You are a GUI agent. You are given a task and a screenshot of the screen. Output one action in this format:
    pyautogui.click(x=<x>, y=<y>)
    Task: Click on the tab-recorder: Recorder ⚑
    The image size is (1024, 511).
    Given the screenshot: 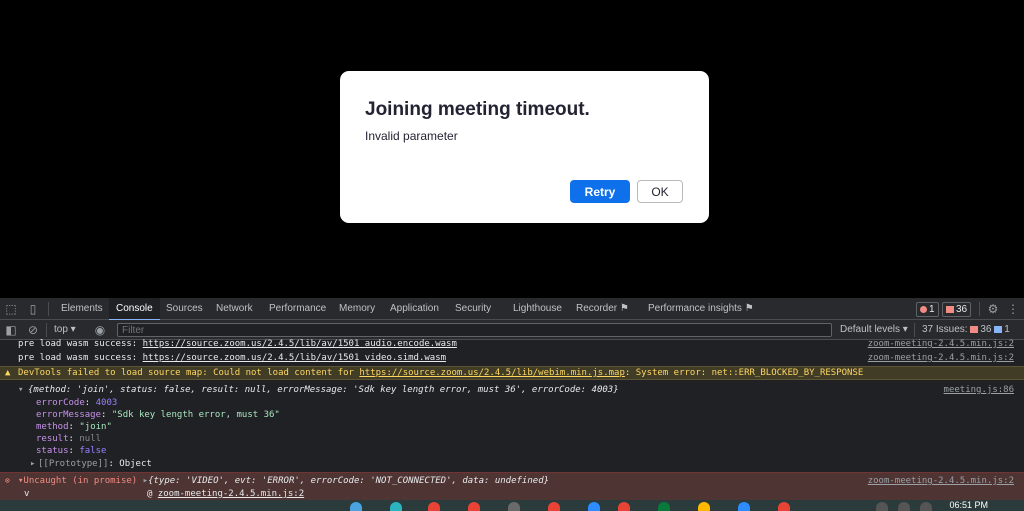 What is the action you would take?
    pyautogui.click(x=602, y=309)
    